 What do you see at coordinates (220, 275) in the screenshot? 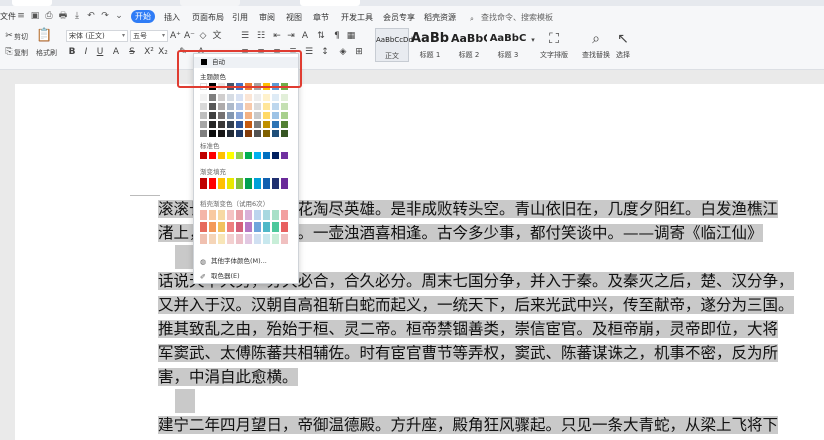
I see `eyedropper-option: ✐ 取色器(E)` at bounding box center [220, 275].